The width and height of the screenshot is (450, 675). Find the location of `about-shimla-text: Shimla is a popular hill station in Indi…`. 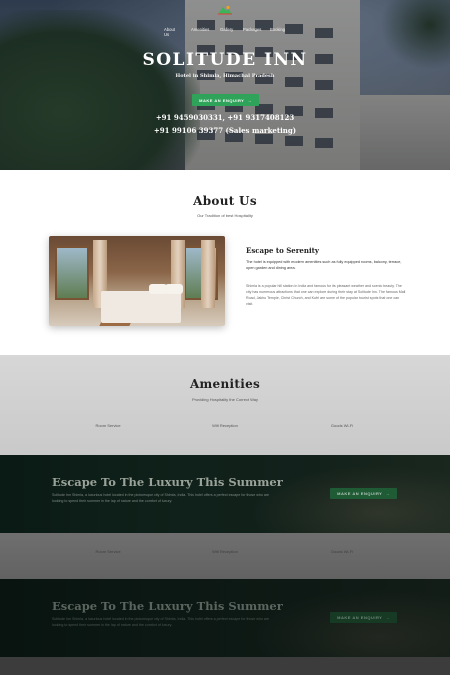

about-shimla-text: Shimla is a popular hill station in Indi… is located at coordinates (326, 295).